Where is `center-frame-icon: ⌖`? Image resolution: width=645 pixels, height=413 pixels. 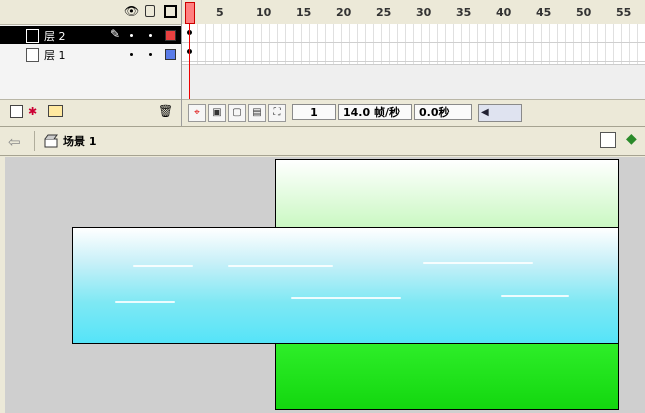 center-frame-icon: ⌖ is located at coordinates (197, 113).